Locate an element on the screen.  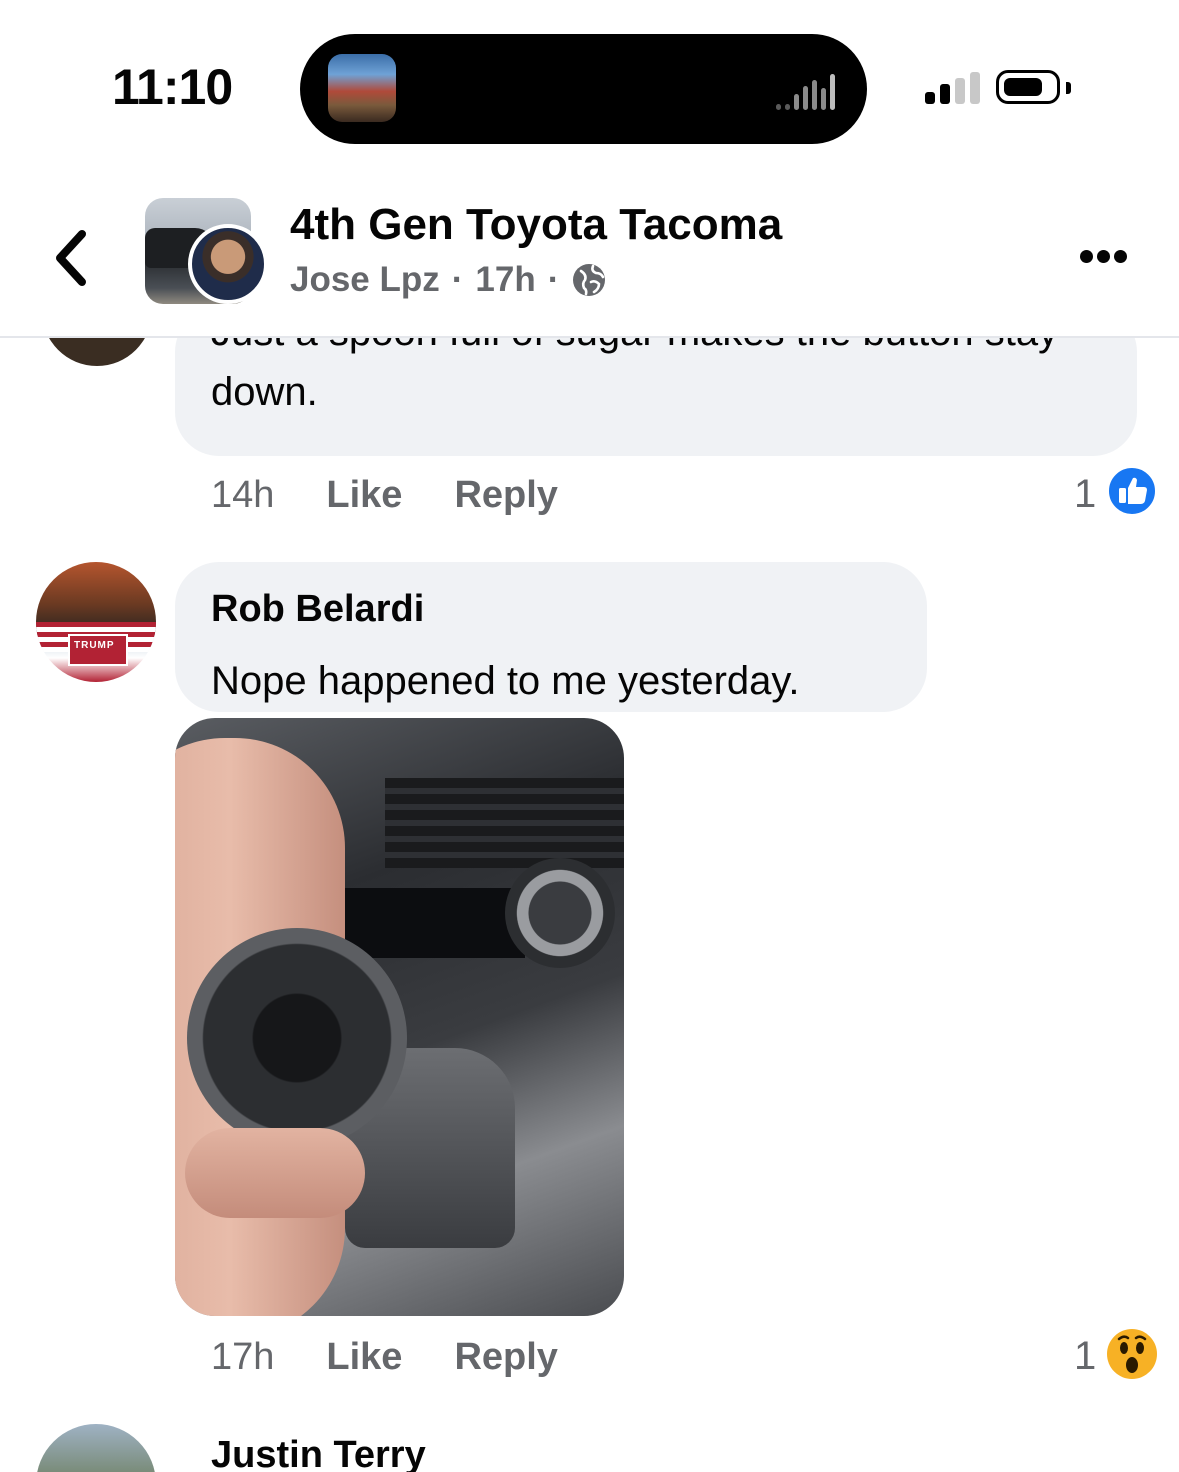
cellular-signal-icon is located at coordinates (955, 88).